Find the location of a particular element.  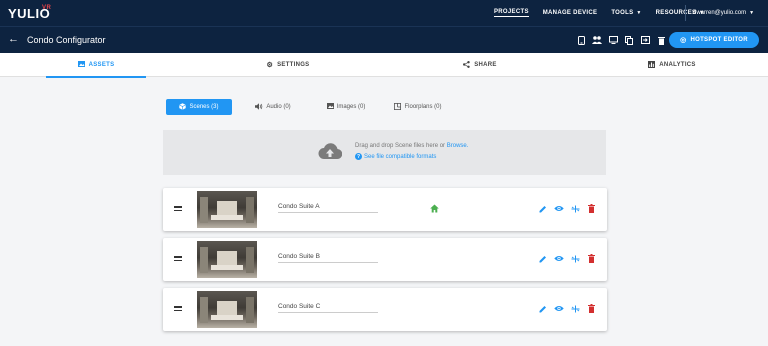

project-toolbar is located at coordinates (621, 40).